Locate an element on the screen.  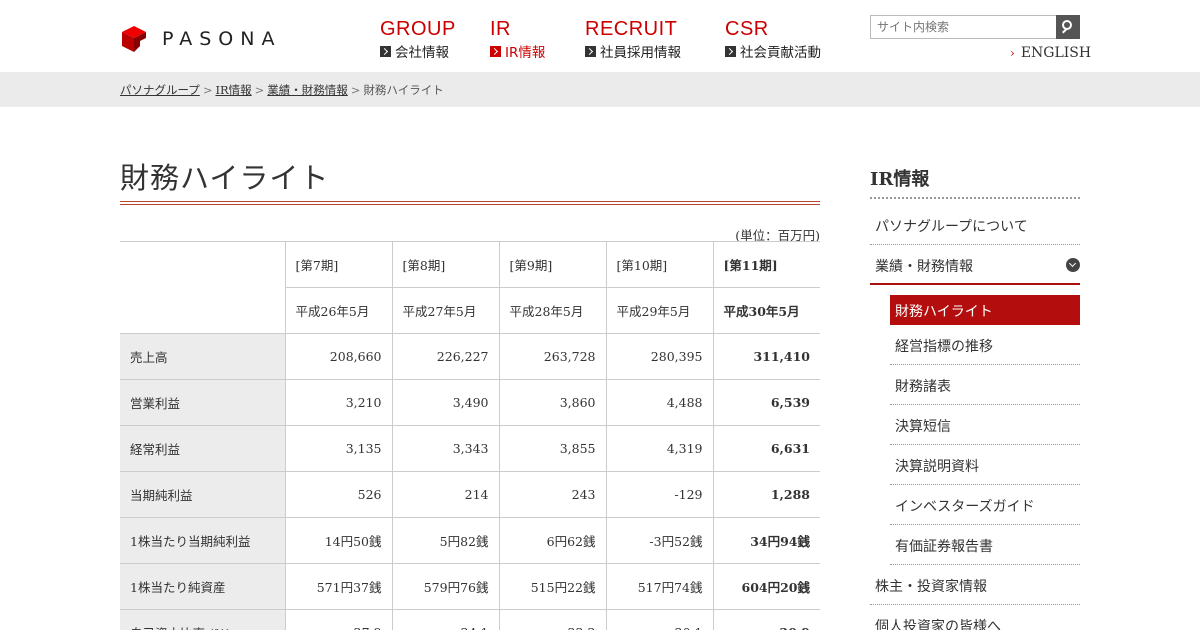
sidebar-title-divider is located at coordinates (975, 198).